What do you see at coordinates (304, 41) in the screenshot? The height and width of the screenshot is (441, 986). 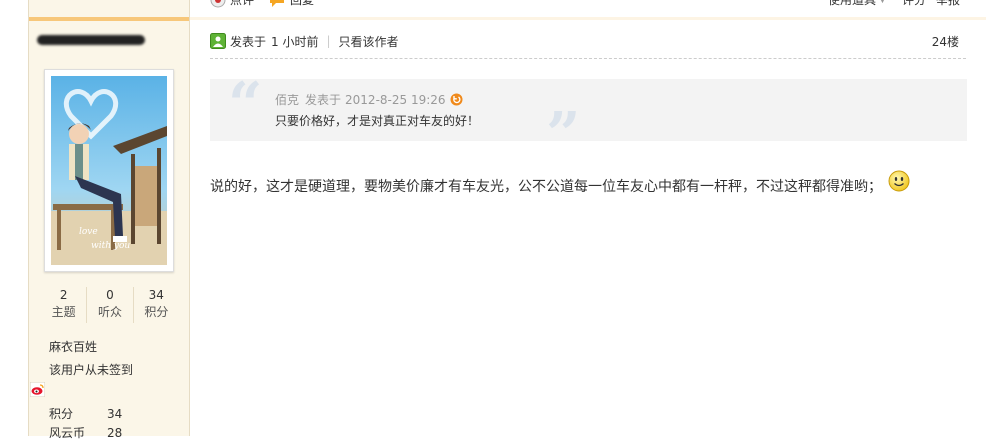 I see `post-meta: 发表于 1 小时前 | 只看该作者` at bounding box center [304, 41].